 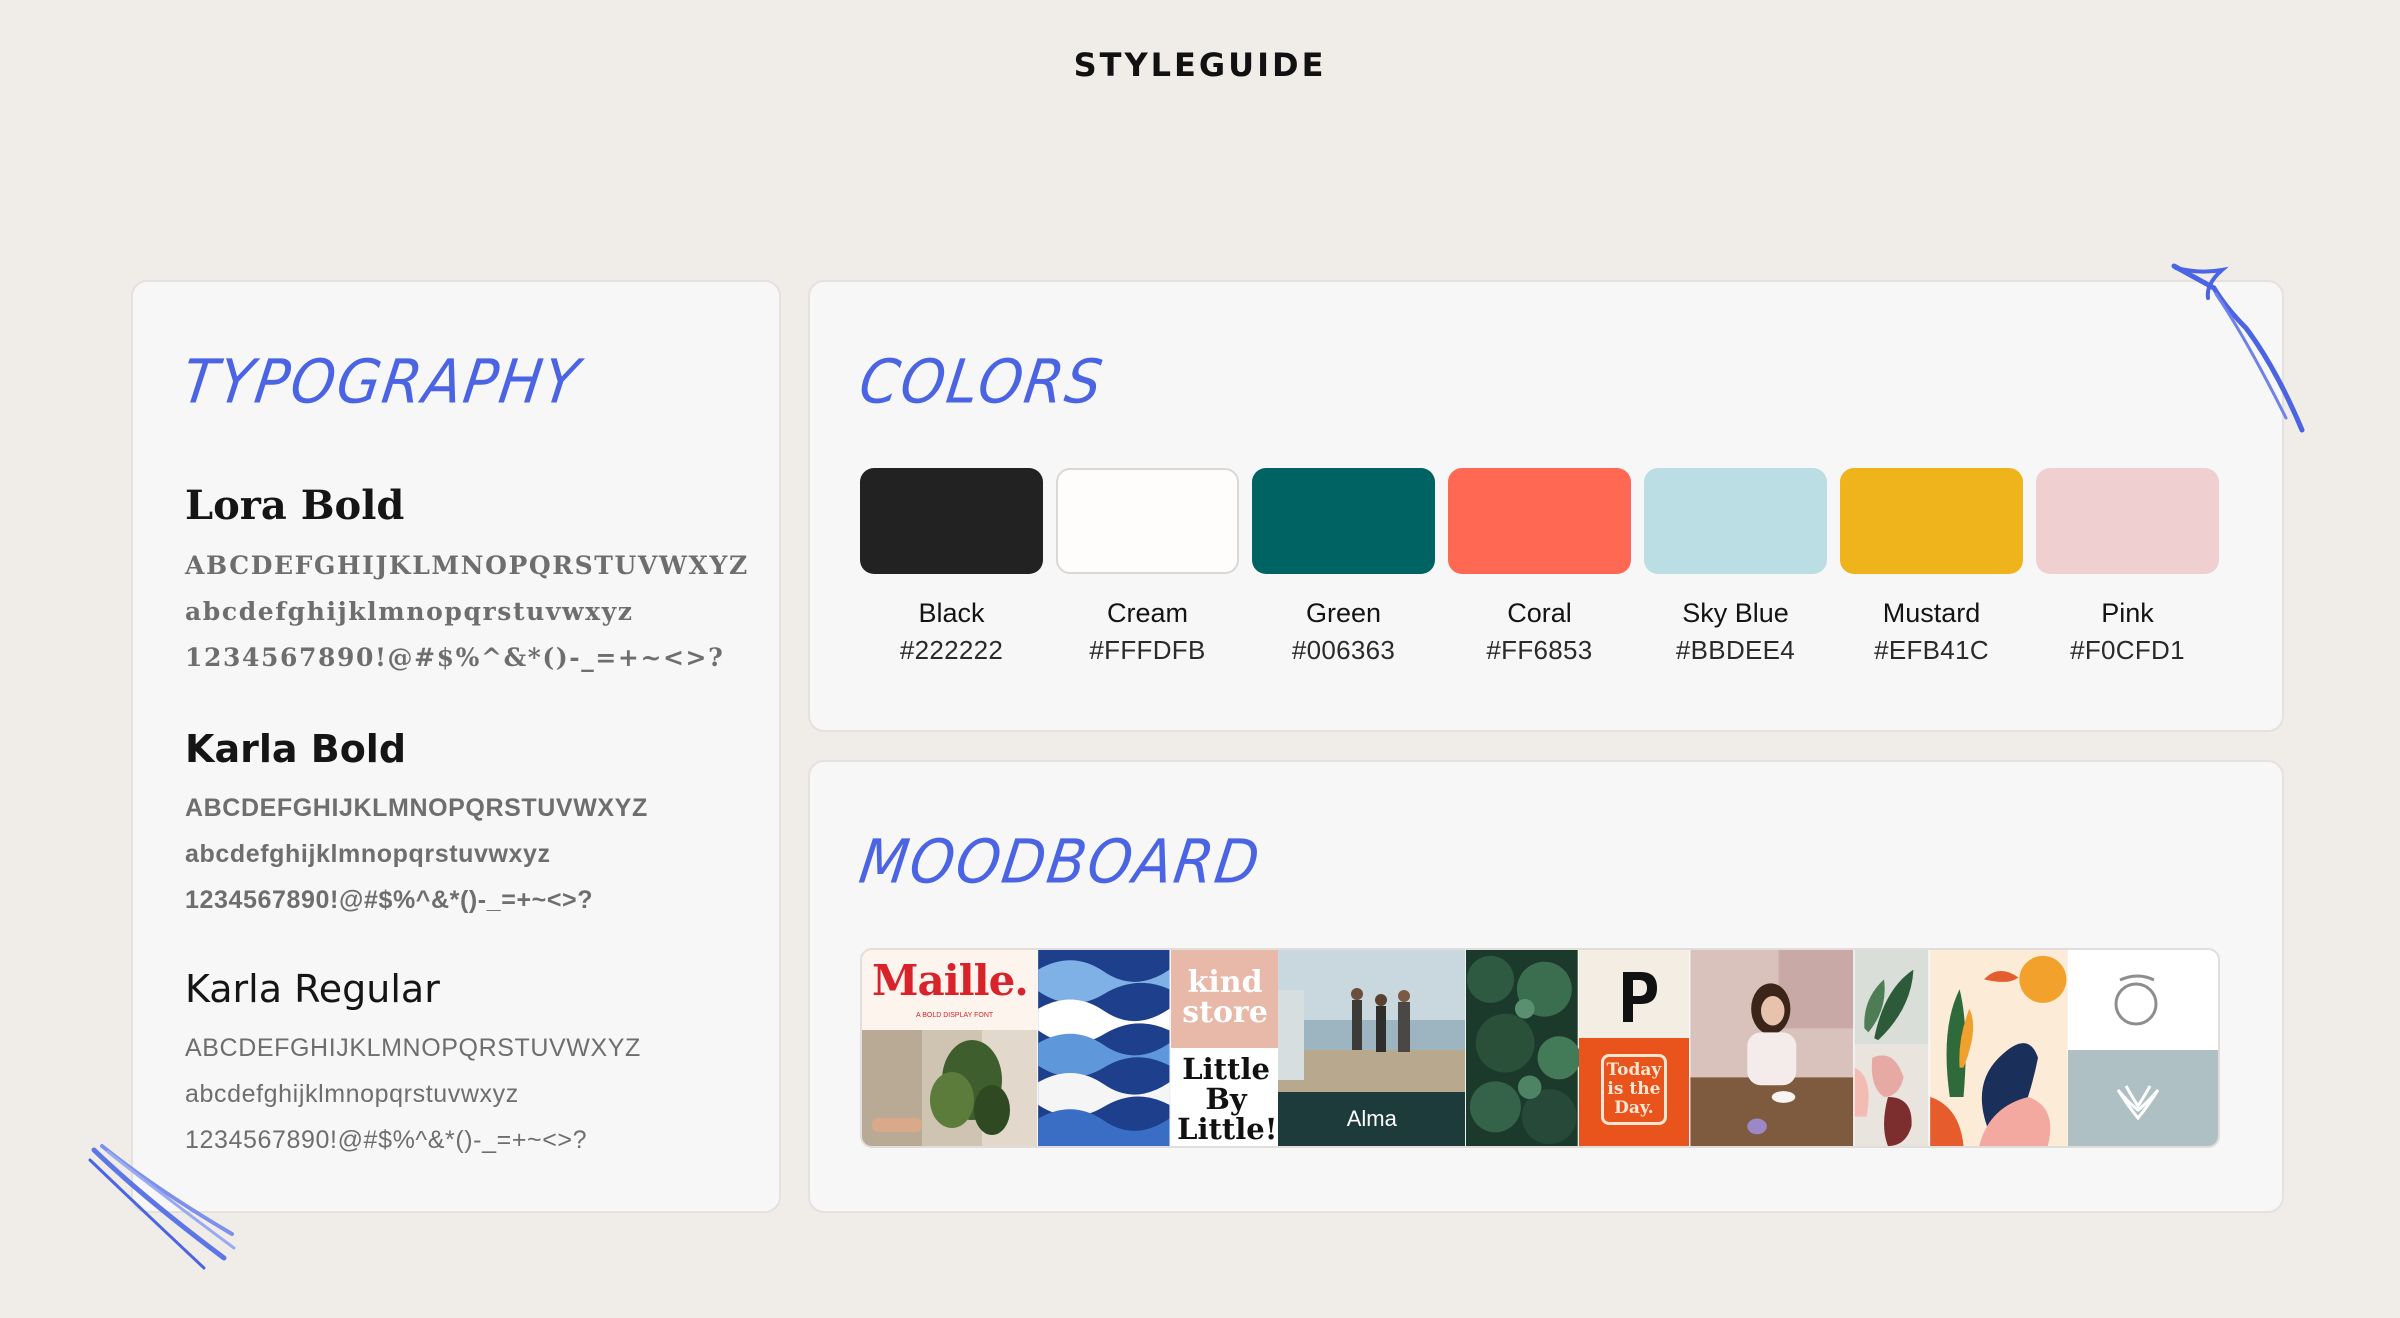 I want to click on swatch-name: Mustard, so click(x=1931, y=613).